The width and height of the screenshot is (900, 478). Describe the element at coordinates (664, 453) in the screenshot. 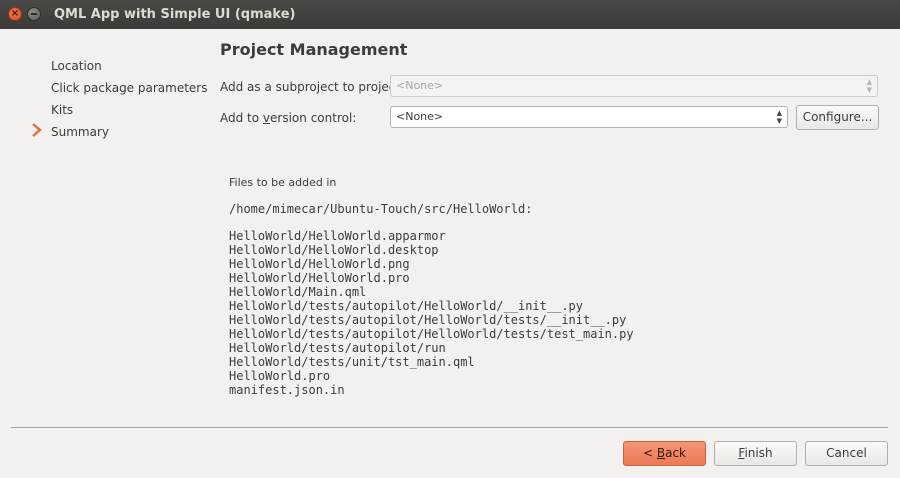

I see `back-button: < Back` at that location.